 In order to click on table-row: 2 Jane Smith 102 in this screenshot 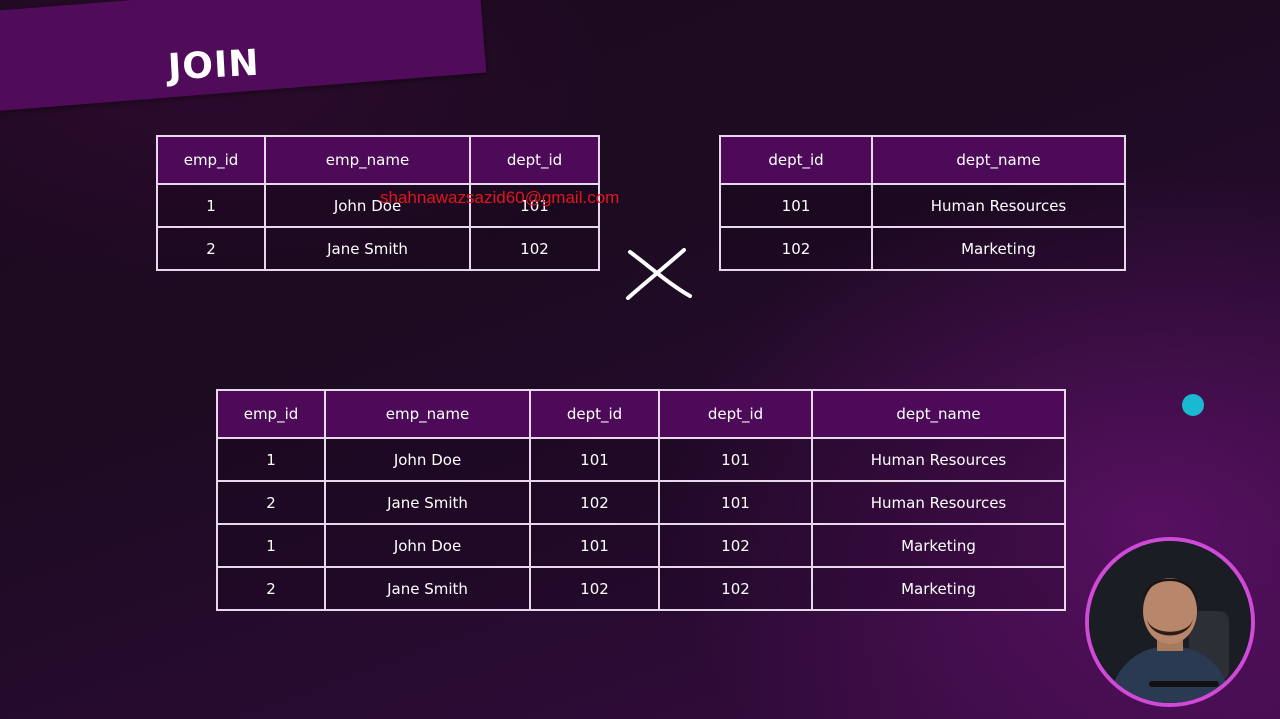, I will do `click(378, 248)`.